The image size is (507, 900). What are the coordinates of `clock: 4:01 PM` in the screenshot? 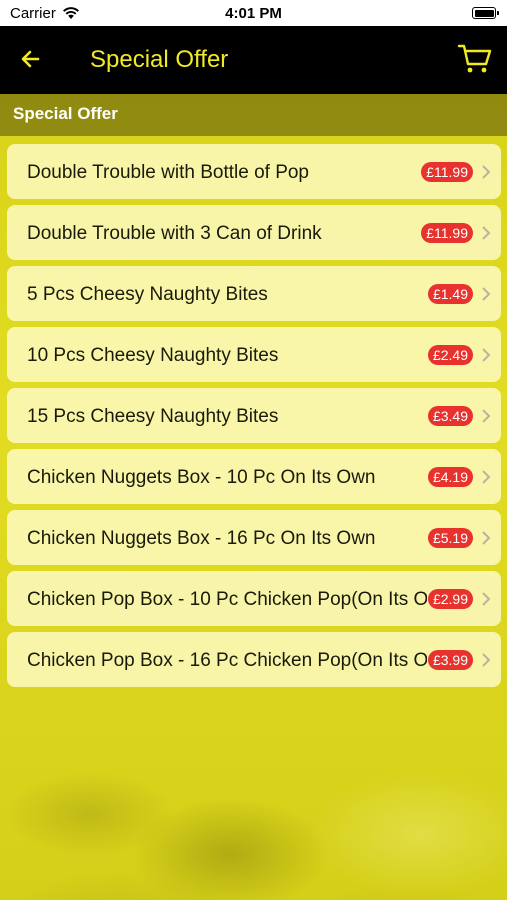 It's located at (253, 13).